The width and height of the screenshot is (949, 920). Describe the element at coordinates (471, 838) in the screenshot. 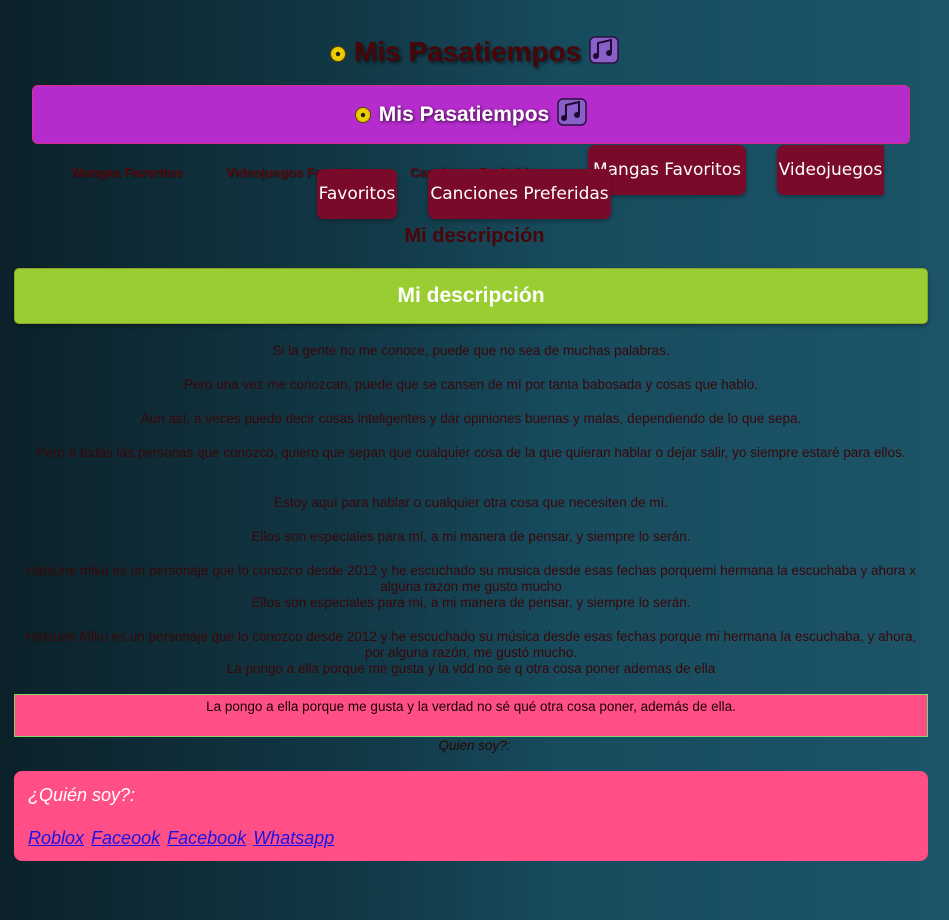

I see `social-links: Roblox Faceook Facebook Whatsapp` at that location.